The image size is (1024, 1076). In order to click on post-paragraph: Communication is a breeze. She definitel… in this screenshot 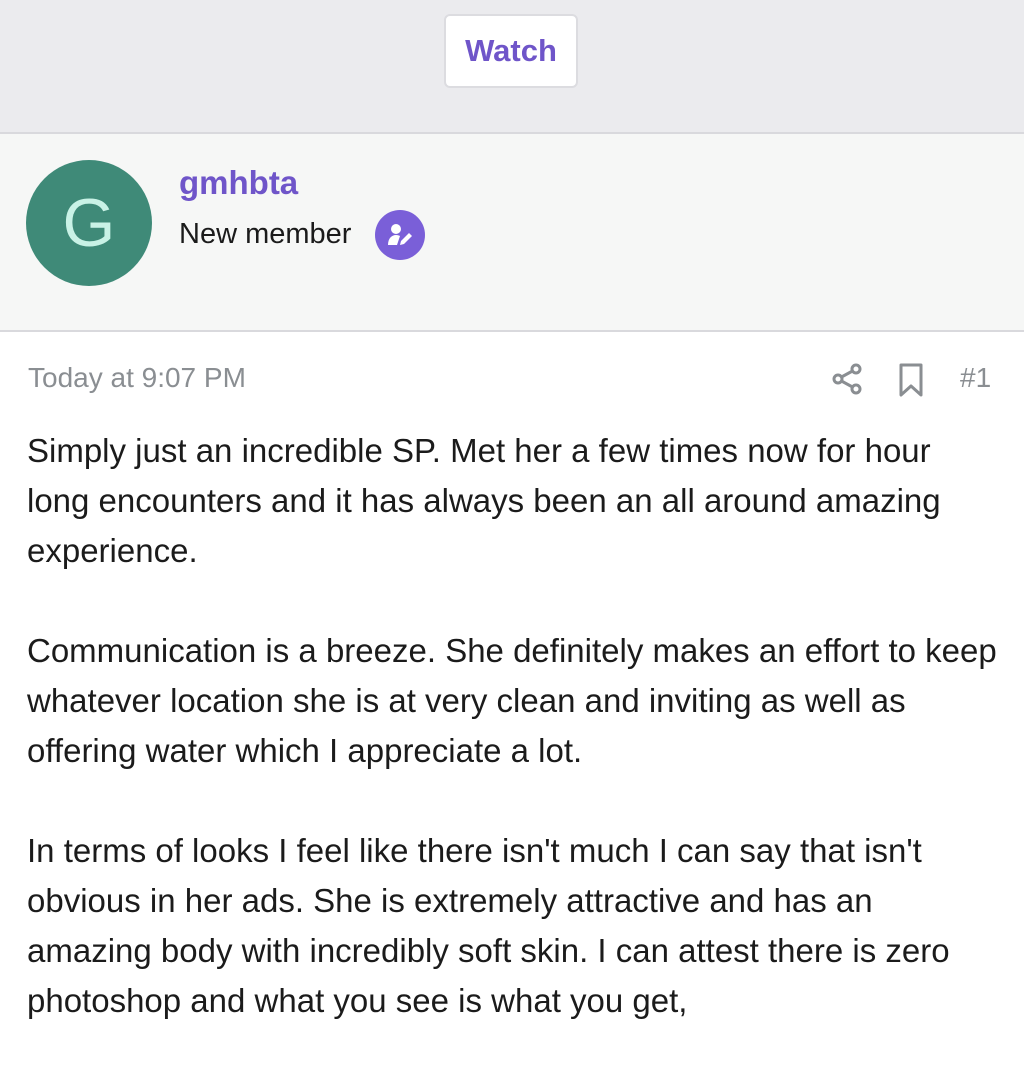, I will do `click(512, 700)`.